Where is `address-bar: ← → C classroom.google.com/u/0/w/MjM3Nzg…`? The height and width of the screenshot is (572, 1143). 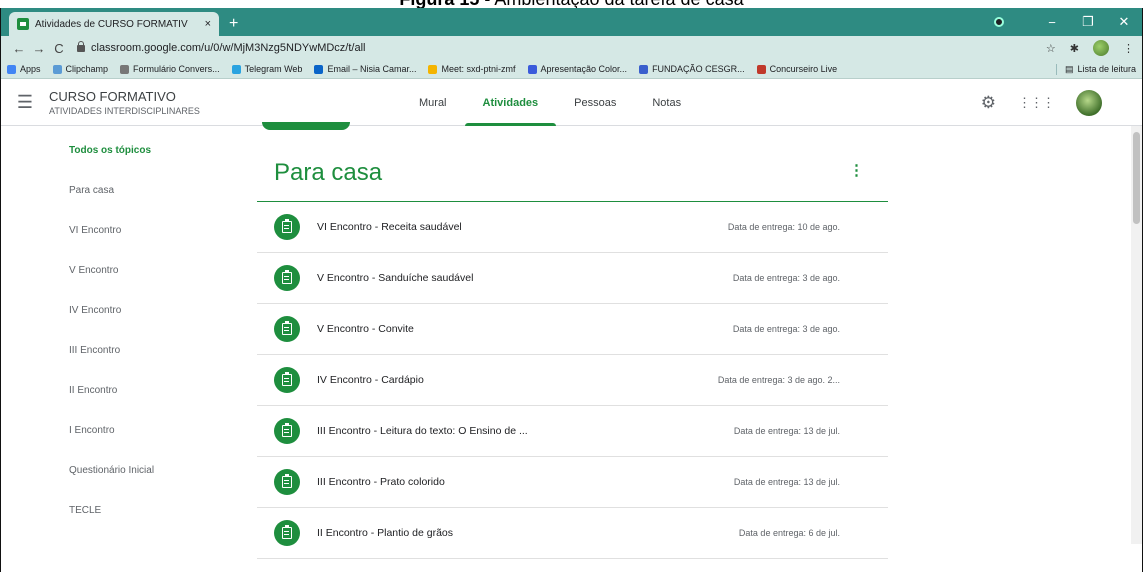
address-bar: ← → C classroom.google.com/u/0/w/MjM3Nzg… is located at coordinates (571, 48).